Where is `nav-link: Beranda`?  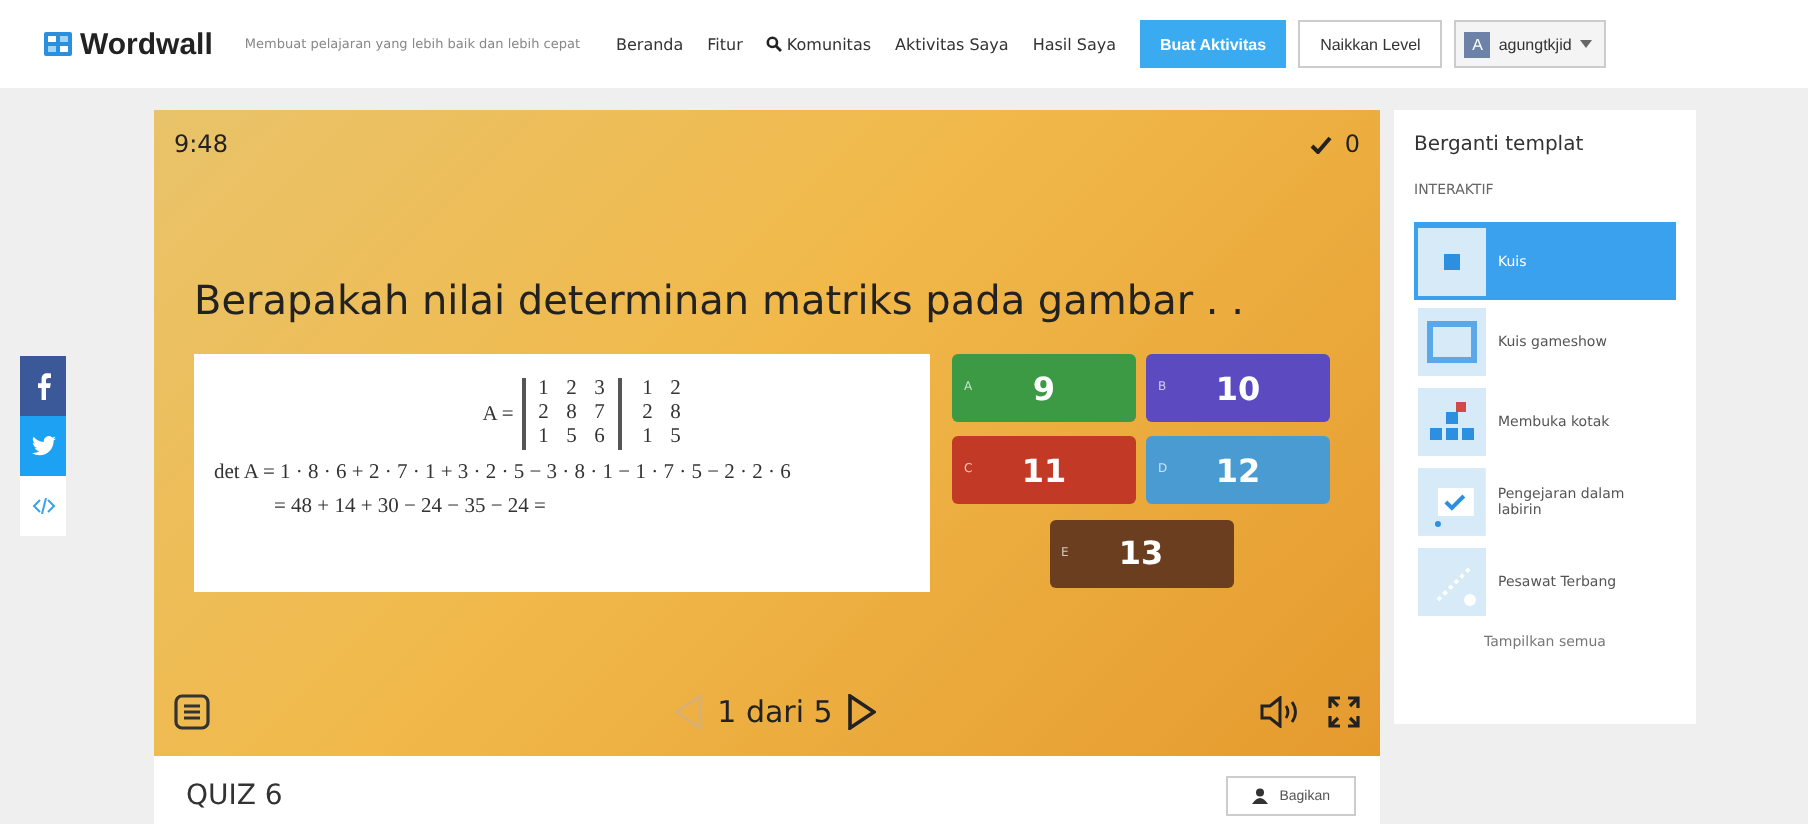
nav-link: Beranda is located at coordinates (650, 44).